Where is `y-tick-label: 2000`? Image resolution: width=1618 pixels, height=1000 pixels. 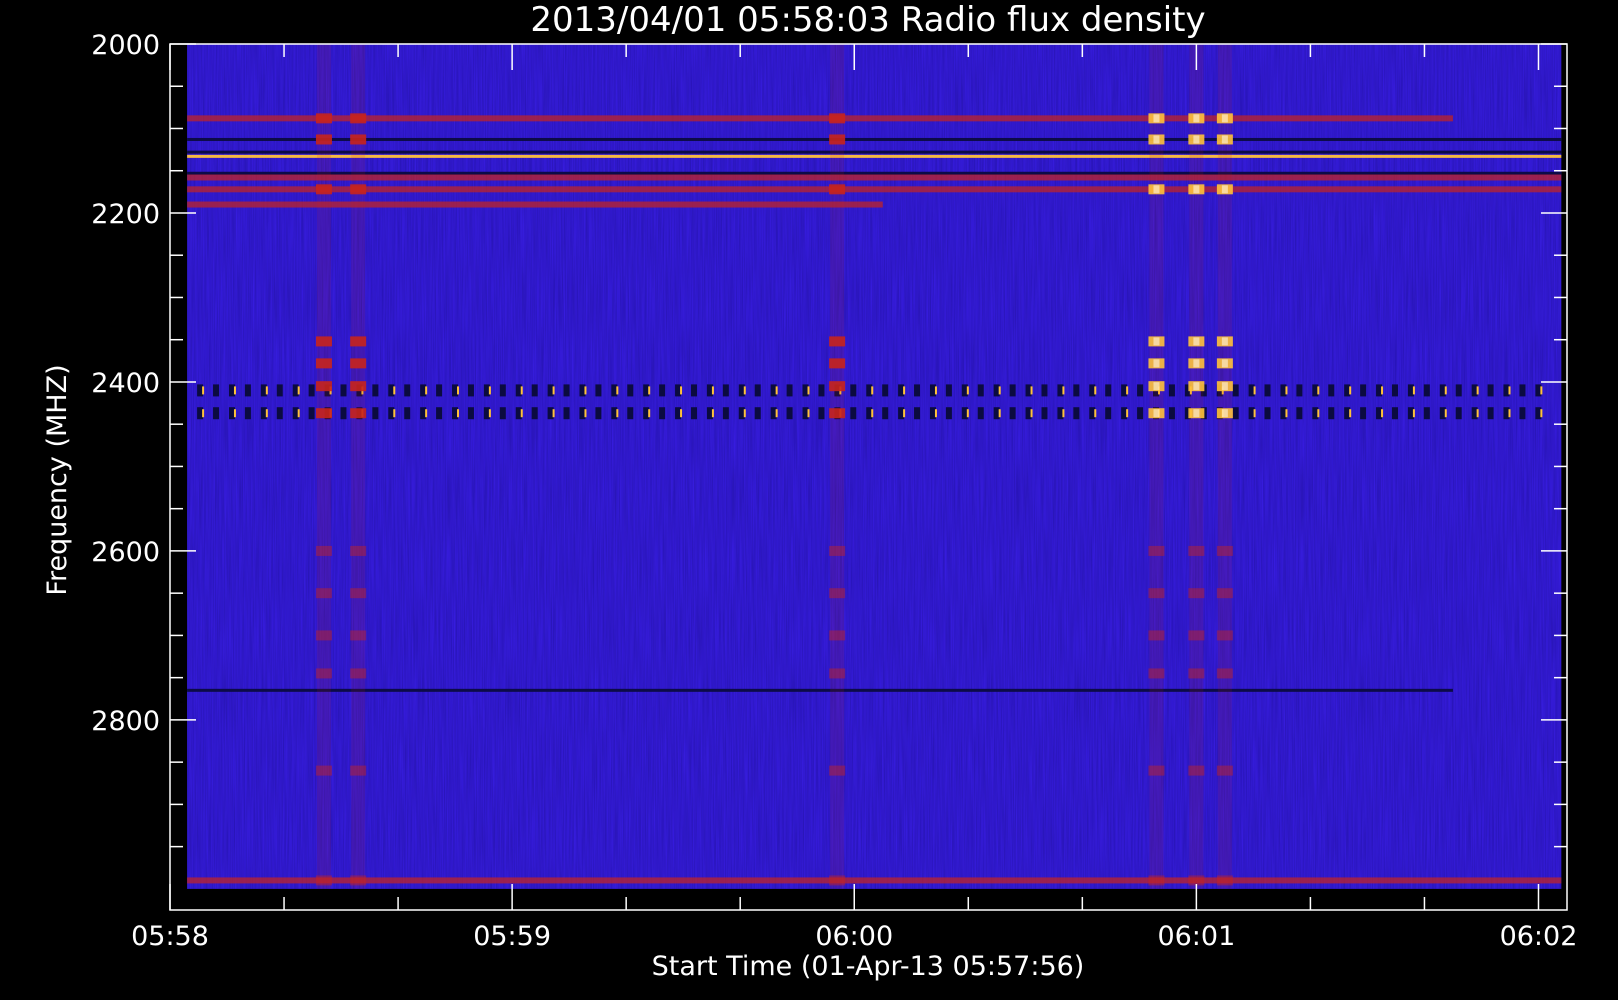
y-tick-label: 2000 is located at coordinates (125, 45).